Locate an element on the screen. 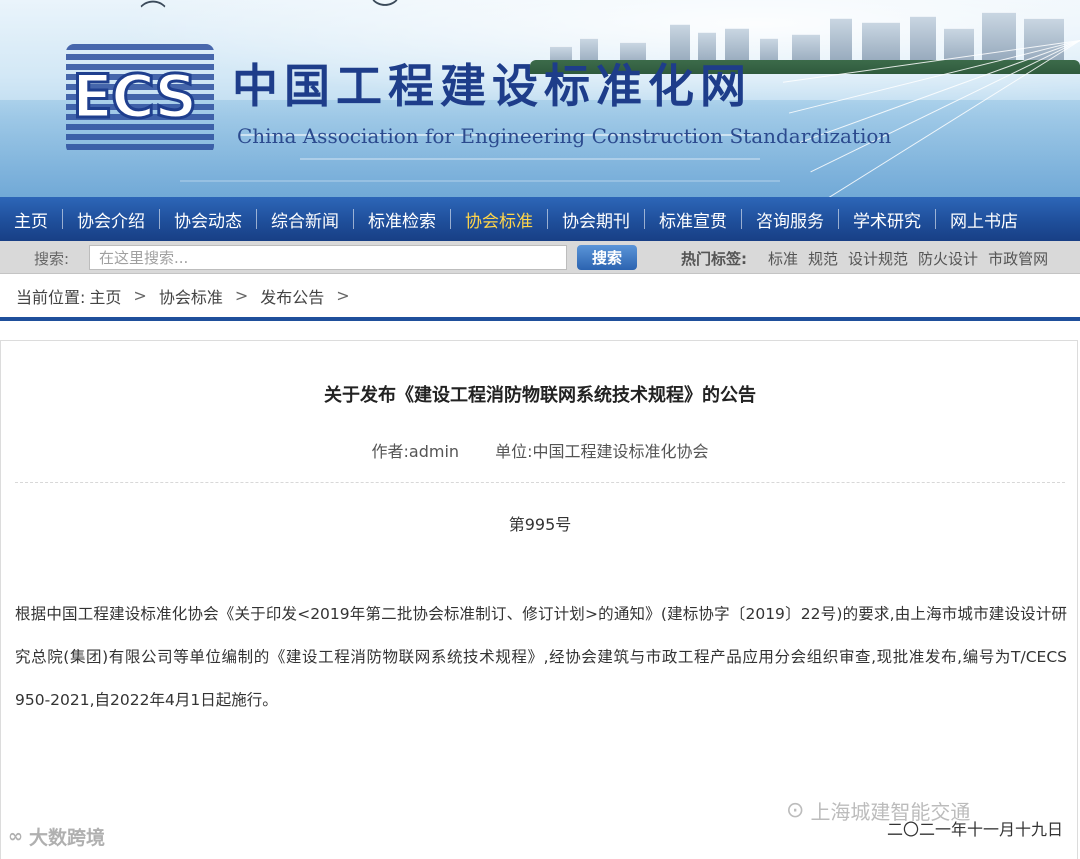  nav-item-standard-search: 标准检索 is located at coordinates (402, 219).